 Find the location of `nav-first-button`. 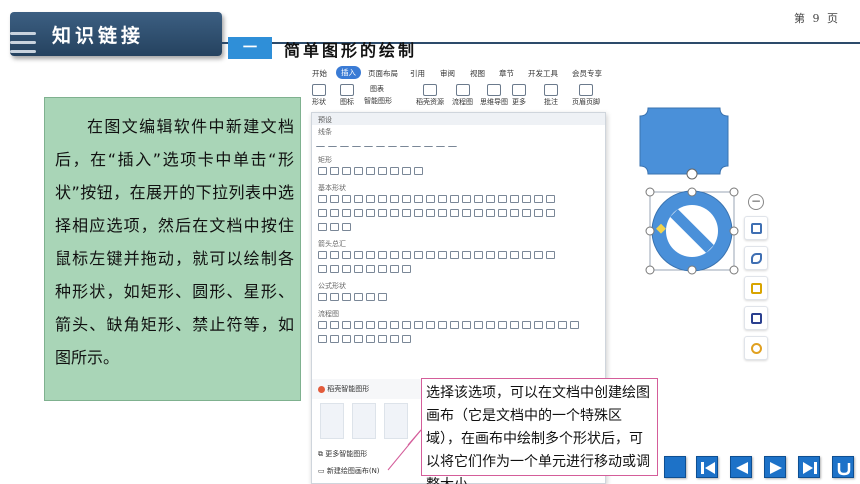

nav-first-button is located at coordinates (707, 467).